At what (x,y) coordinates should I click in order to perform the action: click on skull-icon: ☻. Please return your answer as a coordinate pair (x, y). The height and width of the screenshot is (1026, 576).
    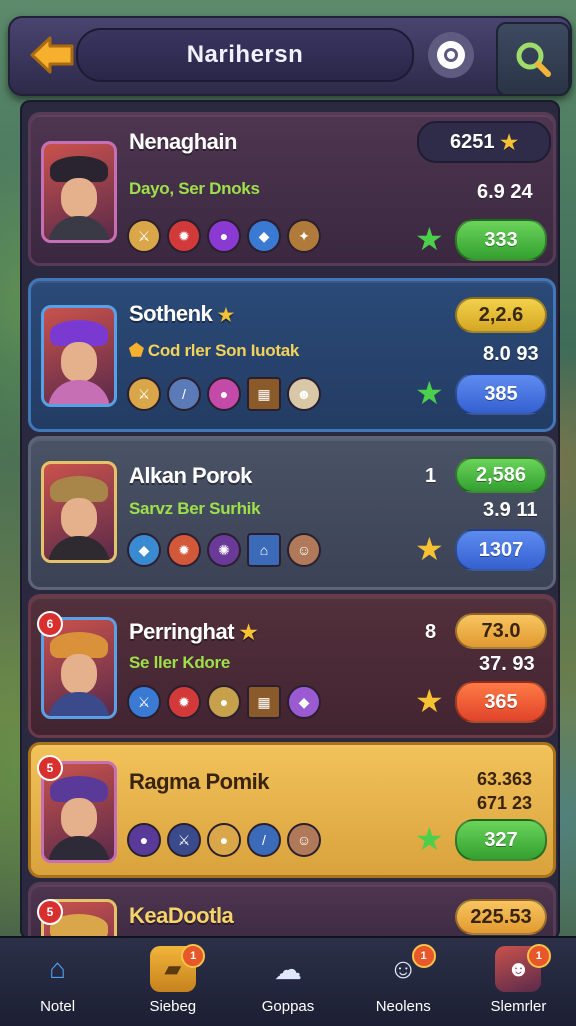
    Looking at the image, I should click on (304, 394).